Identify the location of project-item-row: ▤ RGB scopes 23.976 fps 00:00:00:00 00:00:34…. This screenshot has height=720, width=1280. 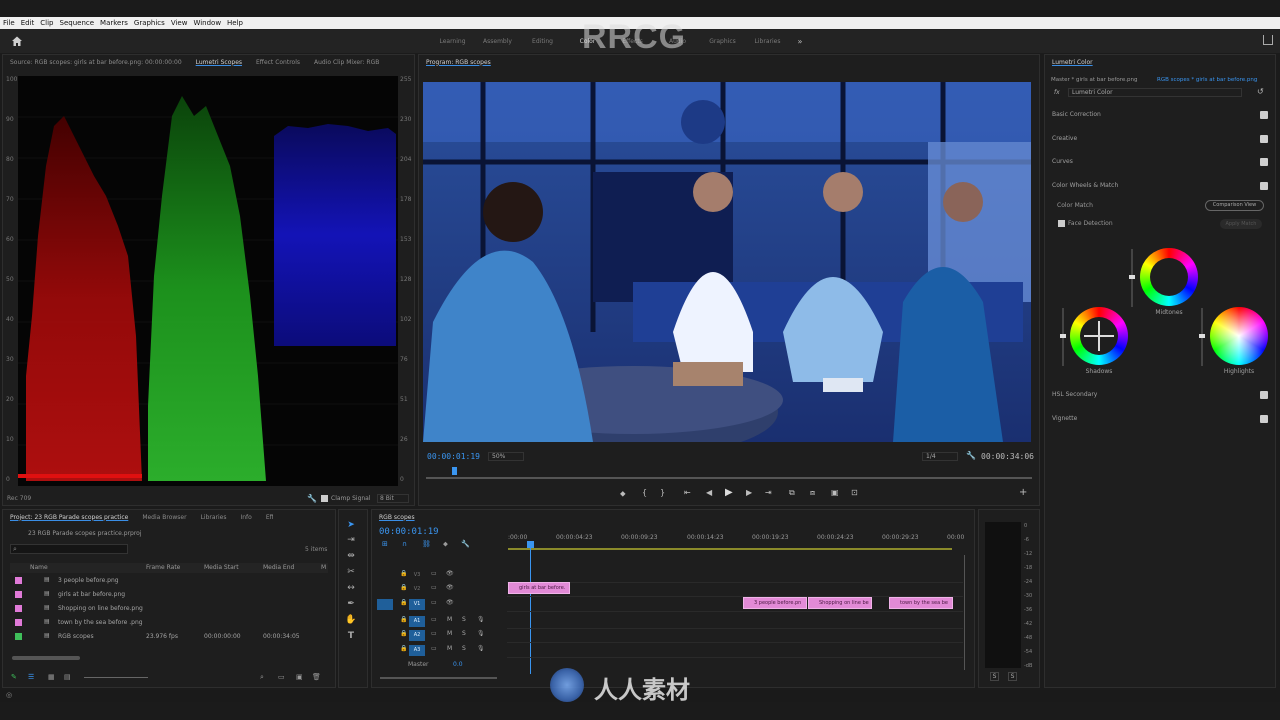
(169, 637).